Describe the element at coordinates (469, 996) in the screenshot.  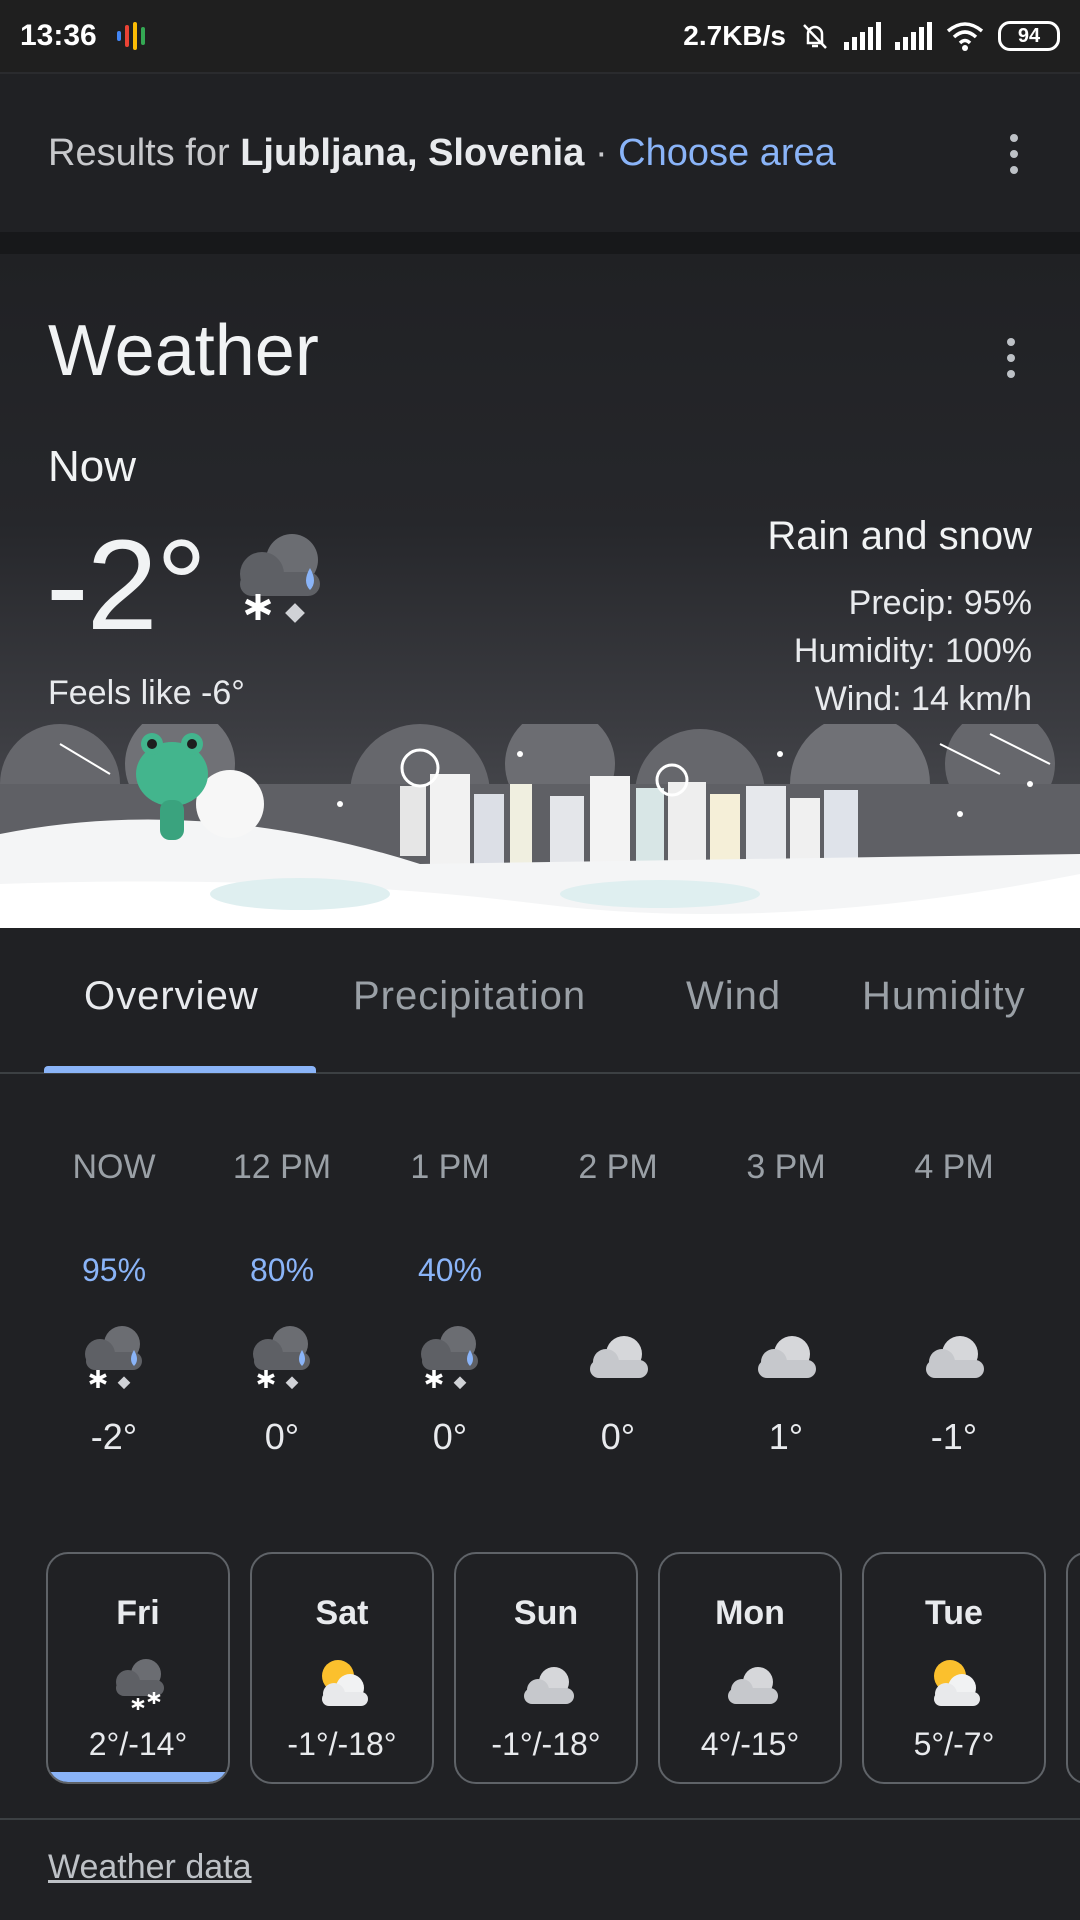
I see `tab-precipitation: Precipitation` at that location.